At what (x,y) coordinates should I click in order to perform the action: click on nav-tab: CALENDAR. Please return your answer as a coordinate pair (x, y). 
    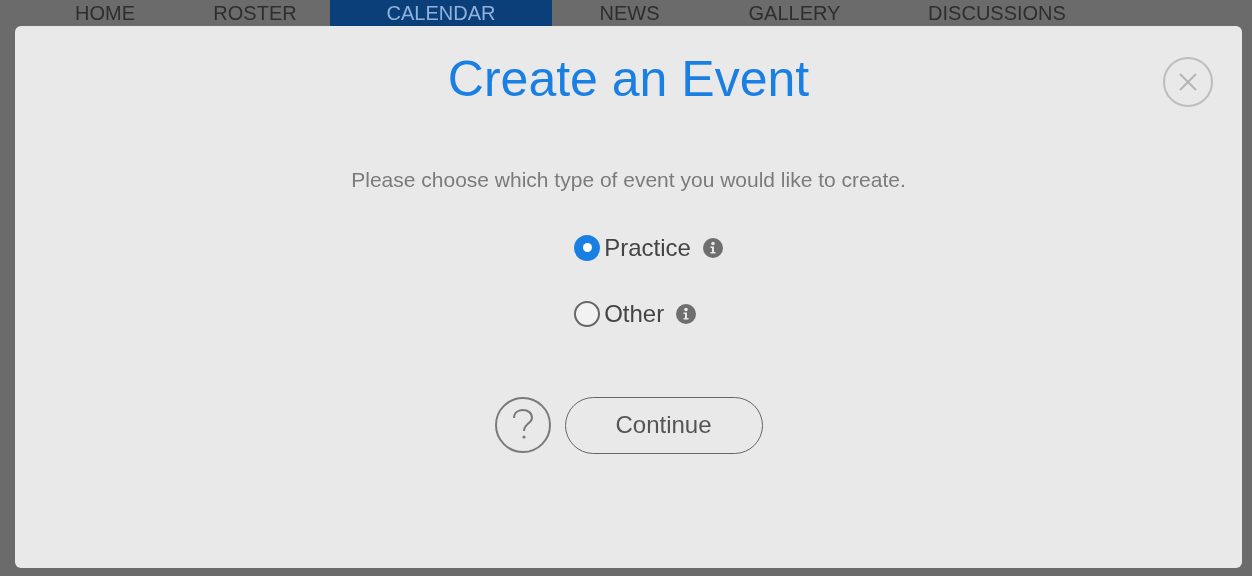
    Looking at the image, I should click on (441, 13).